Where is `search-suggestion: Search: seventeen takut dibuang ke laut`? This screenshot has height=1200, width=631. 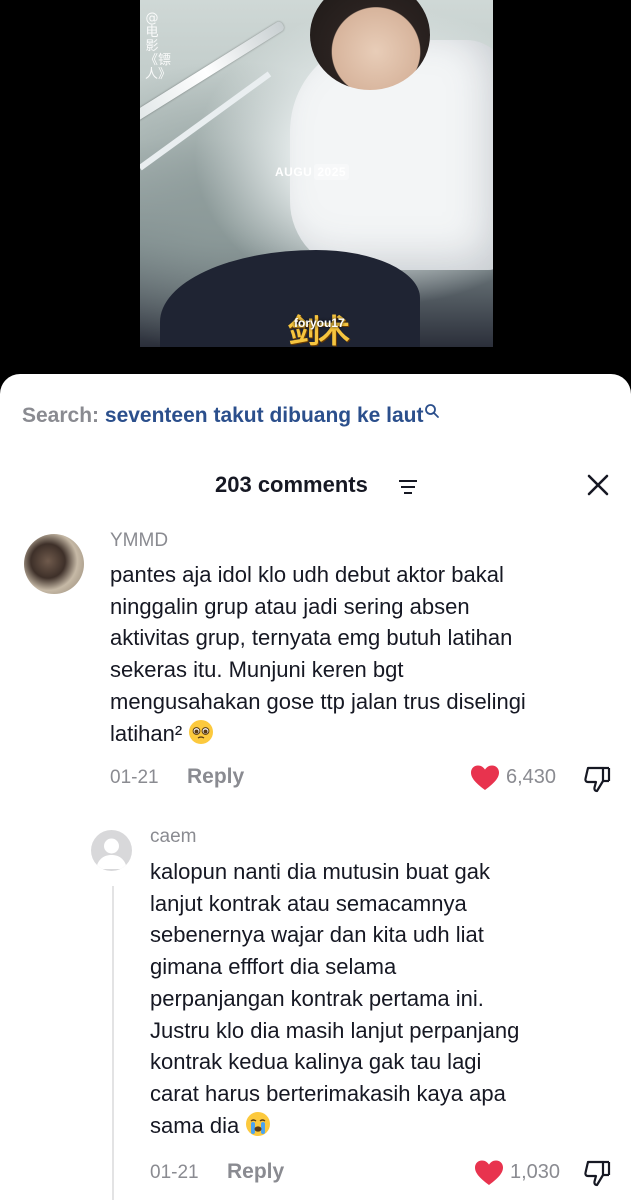
search-suggestion: Search: seventeen takut dibuang ke laut is located at coordinates (231, 416).